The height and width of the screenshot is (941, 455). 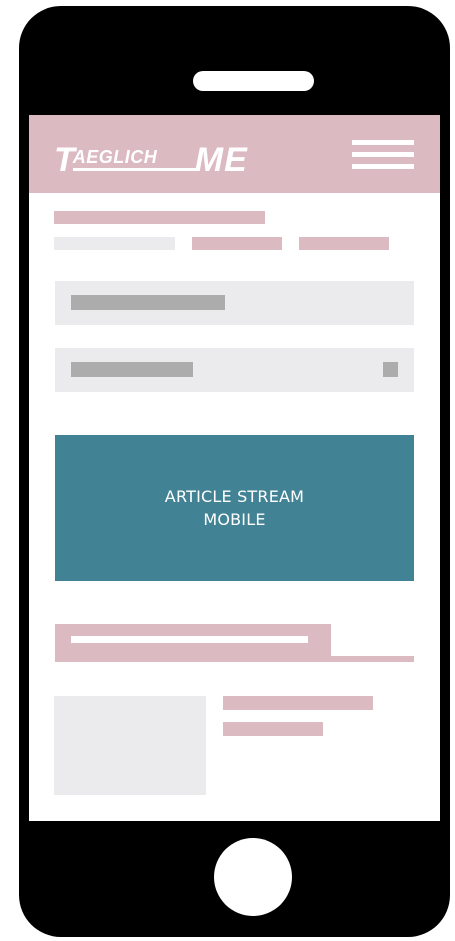 What do you see at coordinates (134, 169) in the screenshot?
I see `logo-underline` at bounding box center [134, 169].